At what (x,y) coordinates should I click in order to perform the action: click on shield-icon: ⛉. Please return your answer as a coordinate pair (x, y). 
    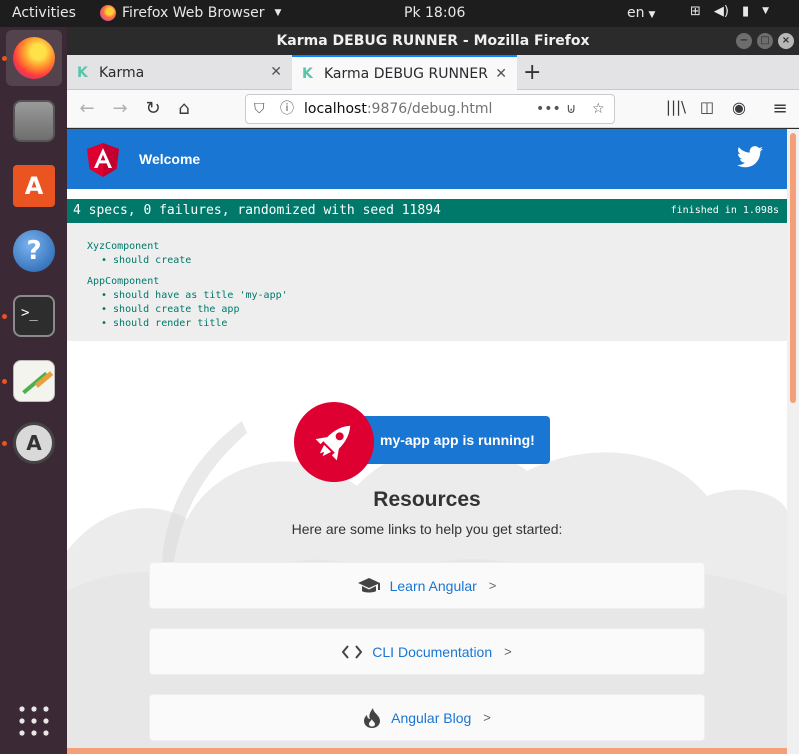
    Looking at the image, I should click on (259, 109).